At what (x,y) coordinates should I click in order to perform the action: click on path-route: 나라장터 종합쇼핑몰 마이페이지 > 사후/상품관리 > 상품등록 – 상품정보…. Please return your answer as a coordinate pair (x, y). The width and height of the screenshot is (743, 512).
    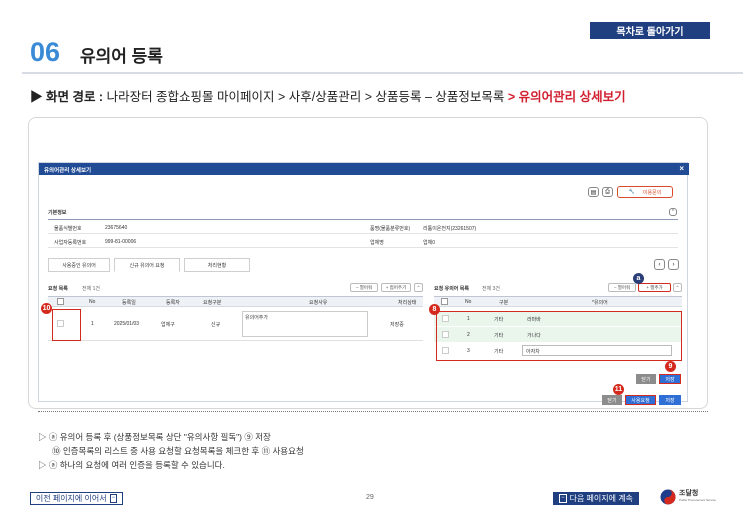
    Looking at the image, I should click on (307, 97).